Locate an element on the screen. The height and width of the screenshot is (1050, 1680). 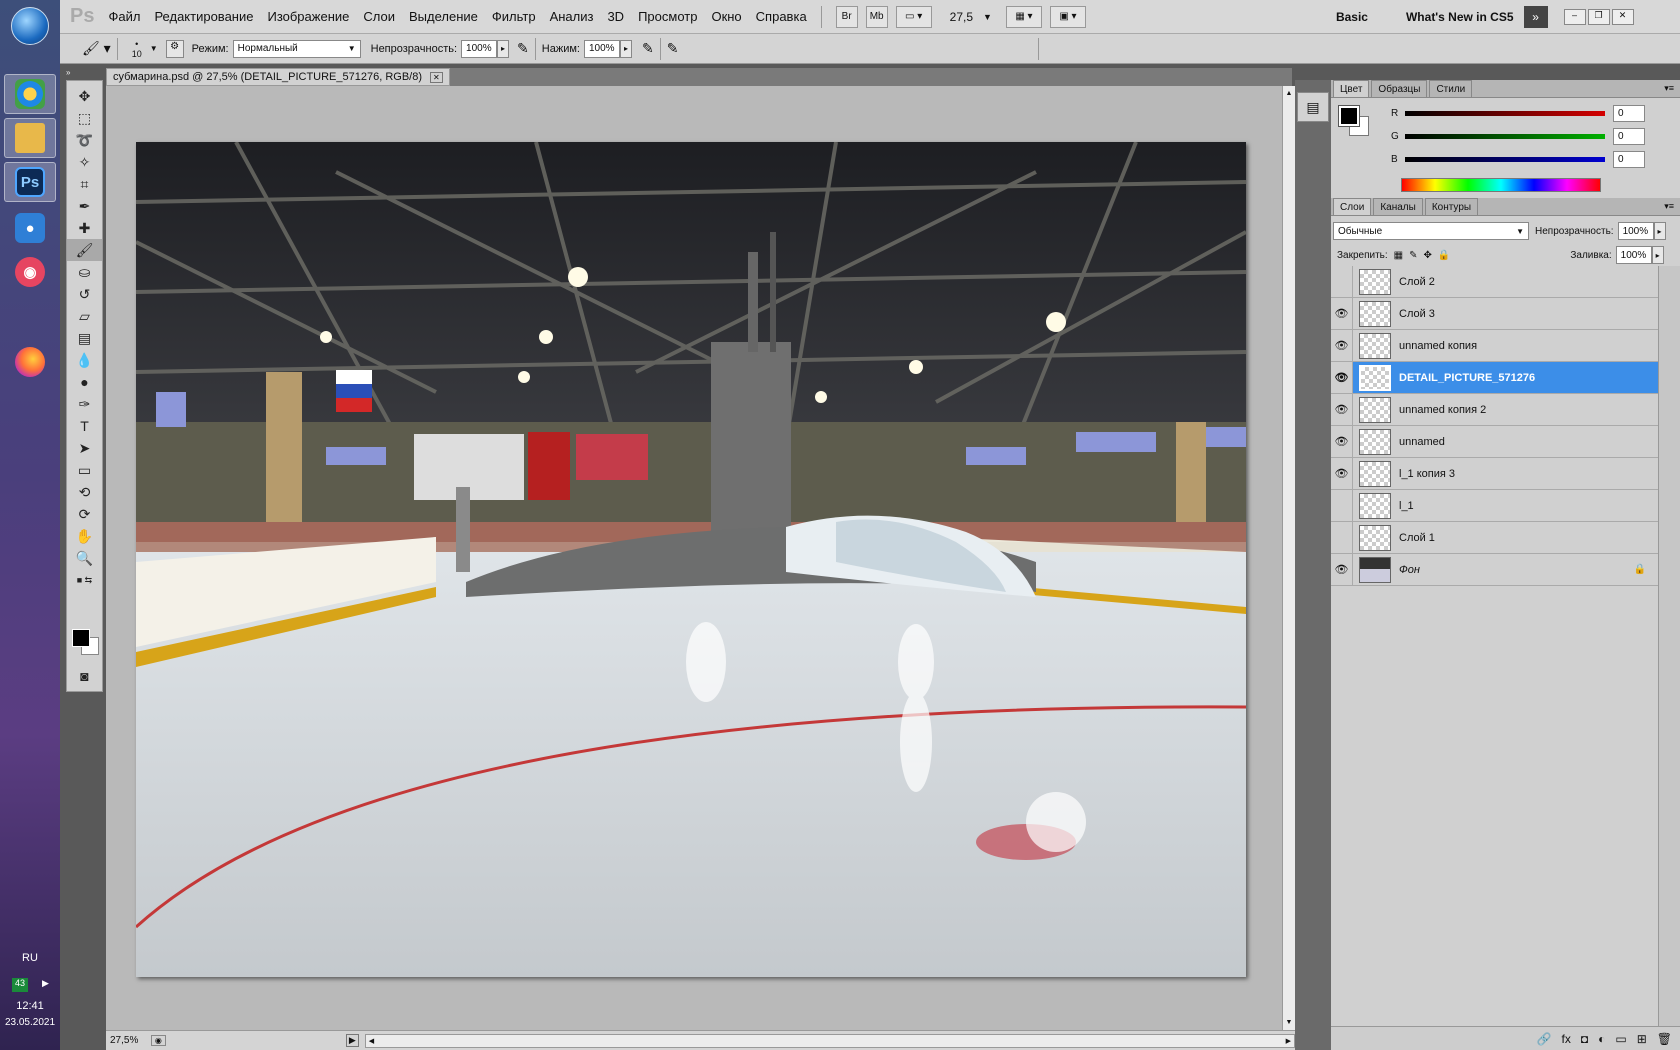
green-value-input: 0 is located at coordinates (1629, 136).